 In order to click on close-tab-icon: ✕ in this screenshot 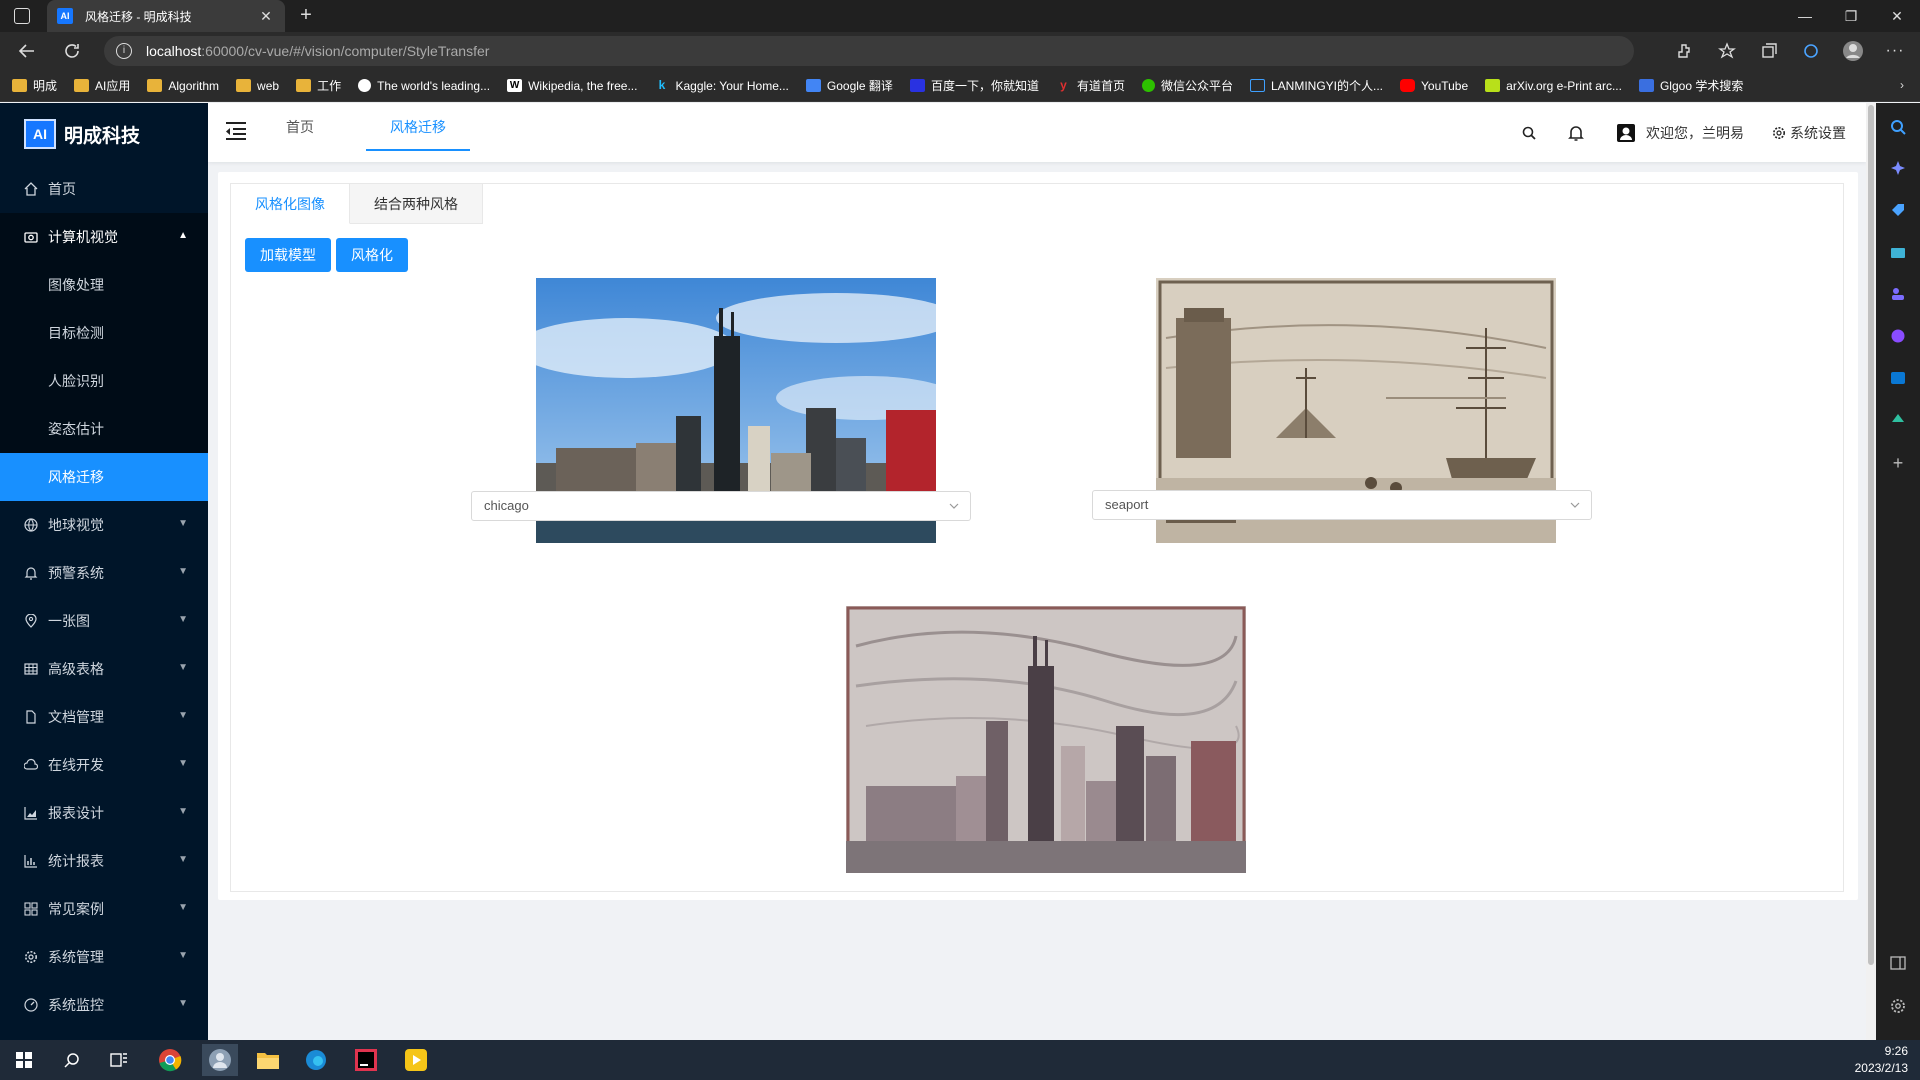, I will do `click(266, 16)`.